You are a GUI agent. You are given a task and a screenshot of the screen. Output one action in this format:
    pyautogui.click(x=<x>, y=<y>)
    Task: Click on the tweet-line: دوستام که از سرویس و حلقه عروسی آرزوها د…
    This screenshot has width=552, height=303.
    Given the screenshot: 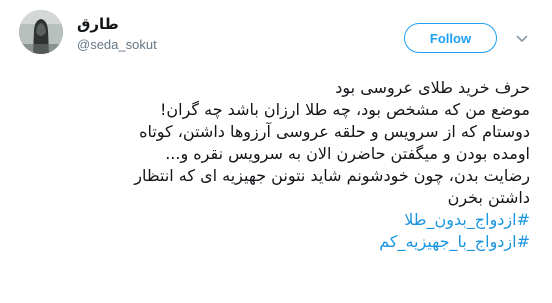 What is the action you would take?
    pyautogui.click(x=334, y=131)
    